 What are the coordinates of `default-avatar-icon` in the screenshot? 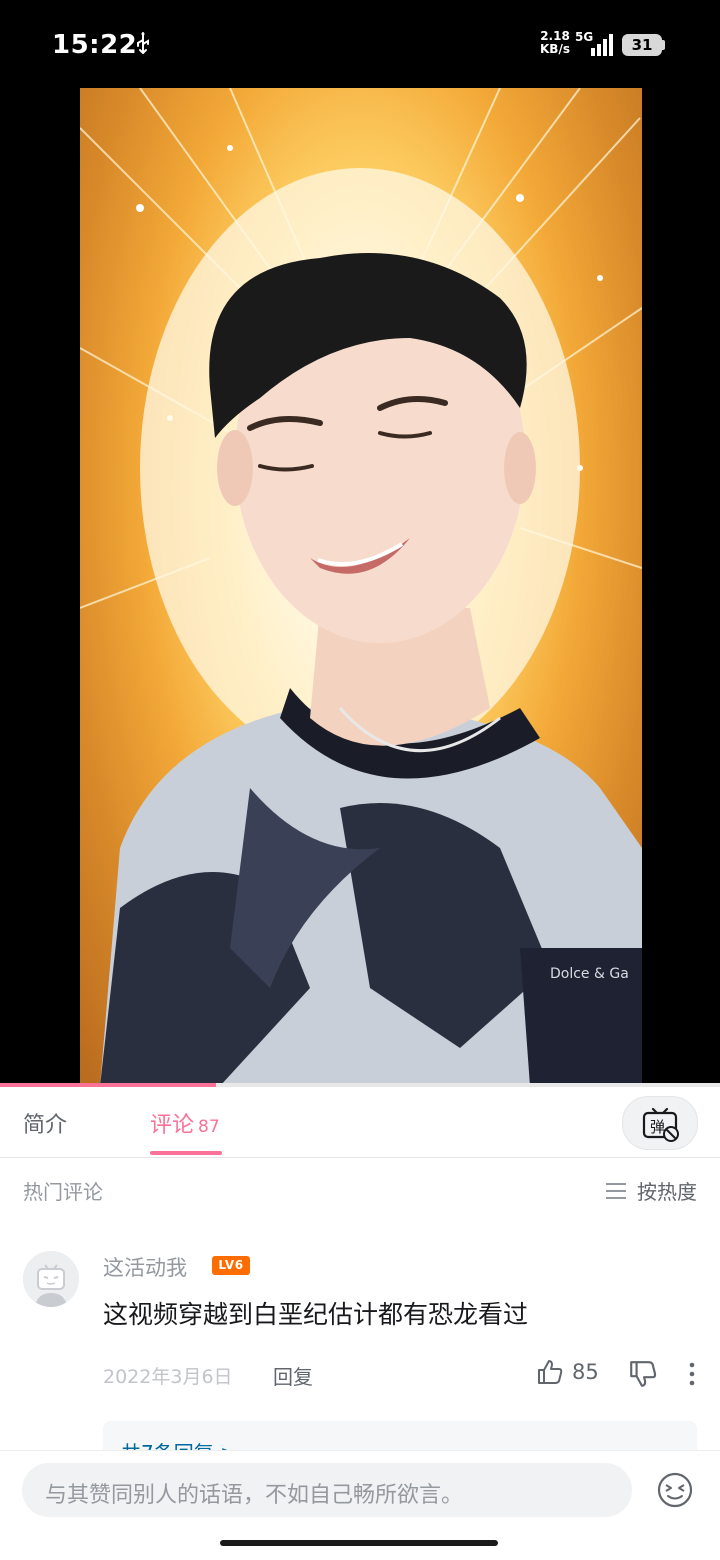 It's located at (51, 1279).